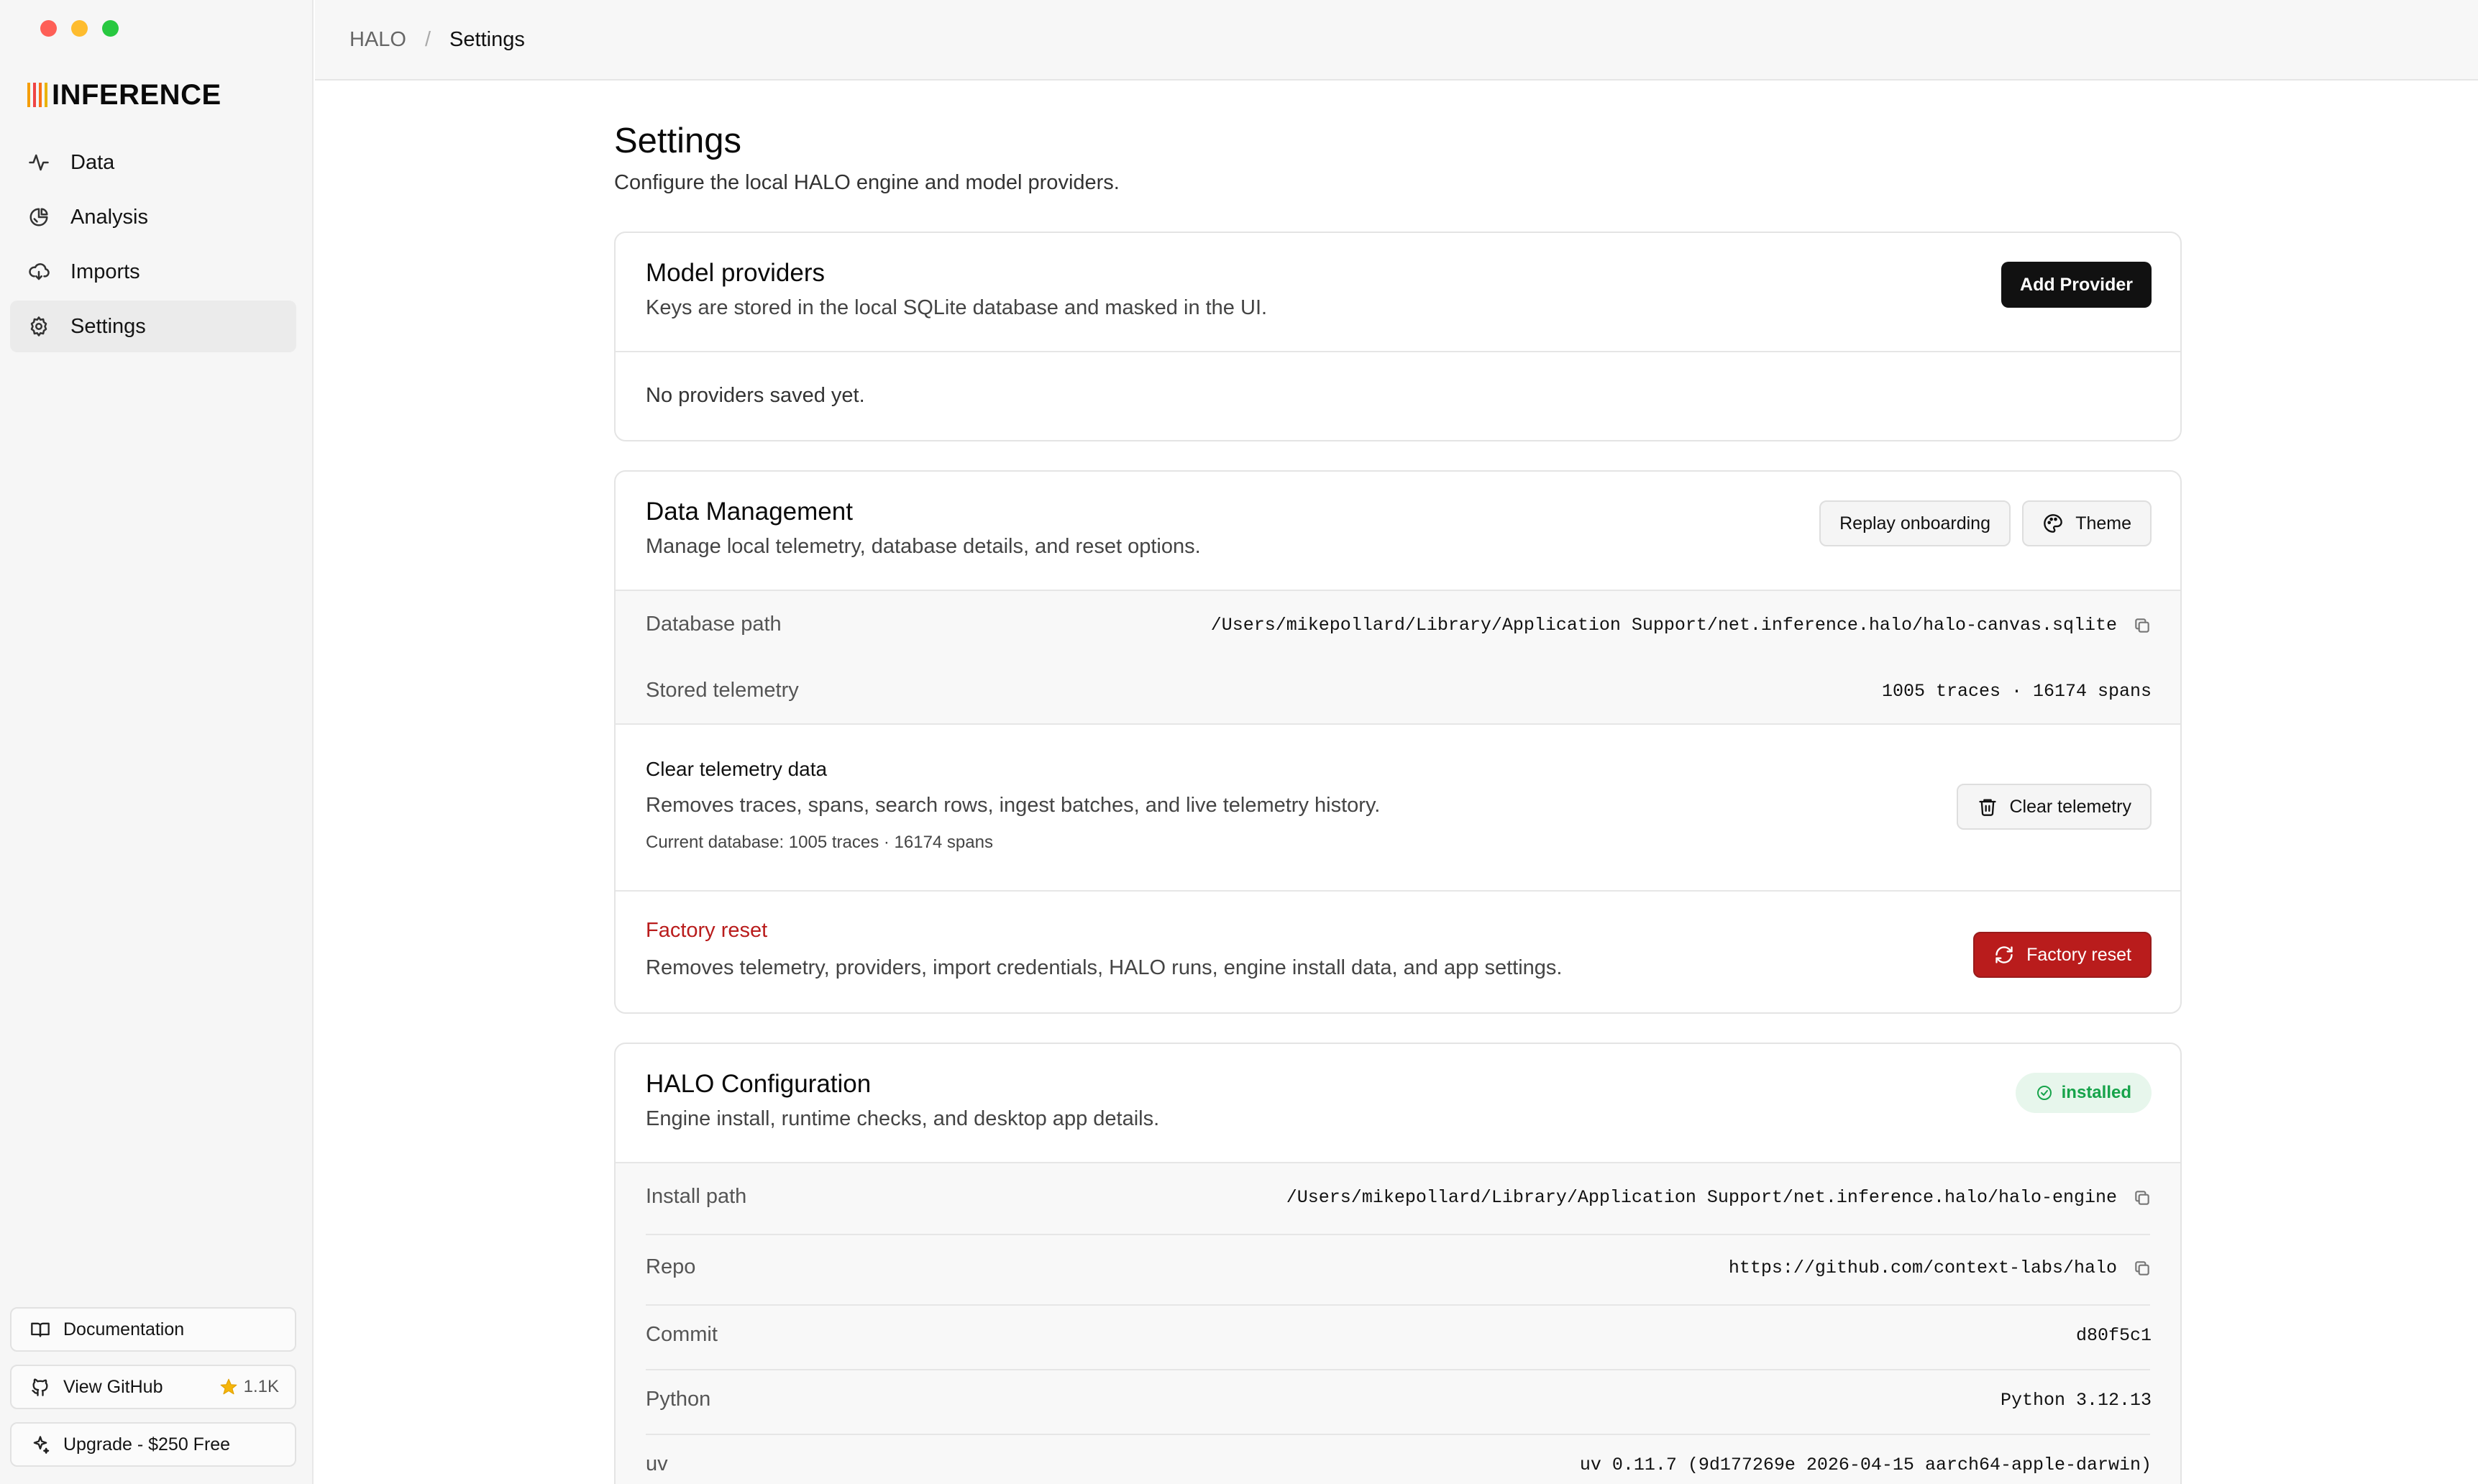 The width and height of the screenshot is (2478, 1484). I want to click on stored-telemetry-value: 1005 traces · 16174 spans, so click(2017, 691).